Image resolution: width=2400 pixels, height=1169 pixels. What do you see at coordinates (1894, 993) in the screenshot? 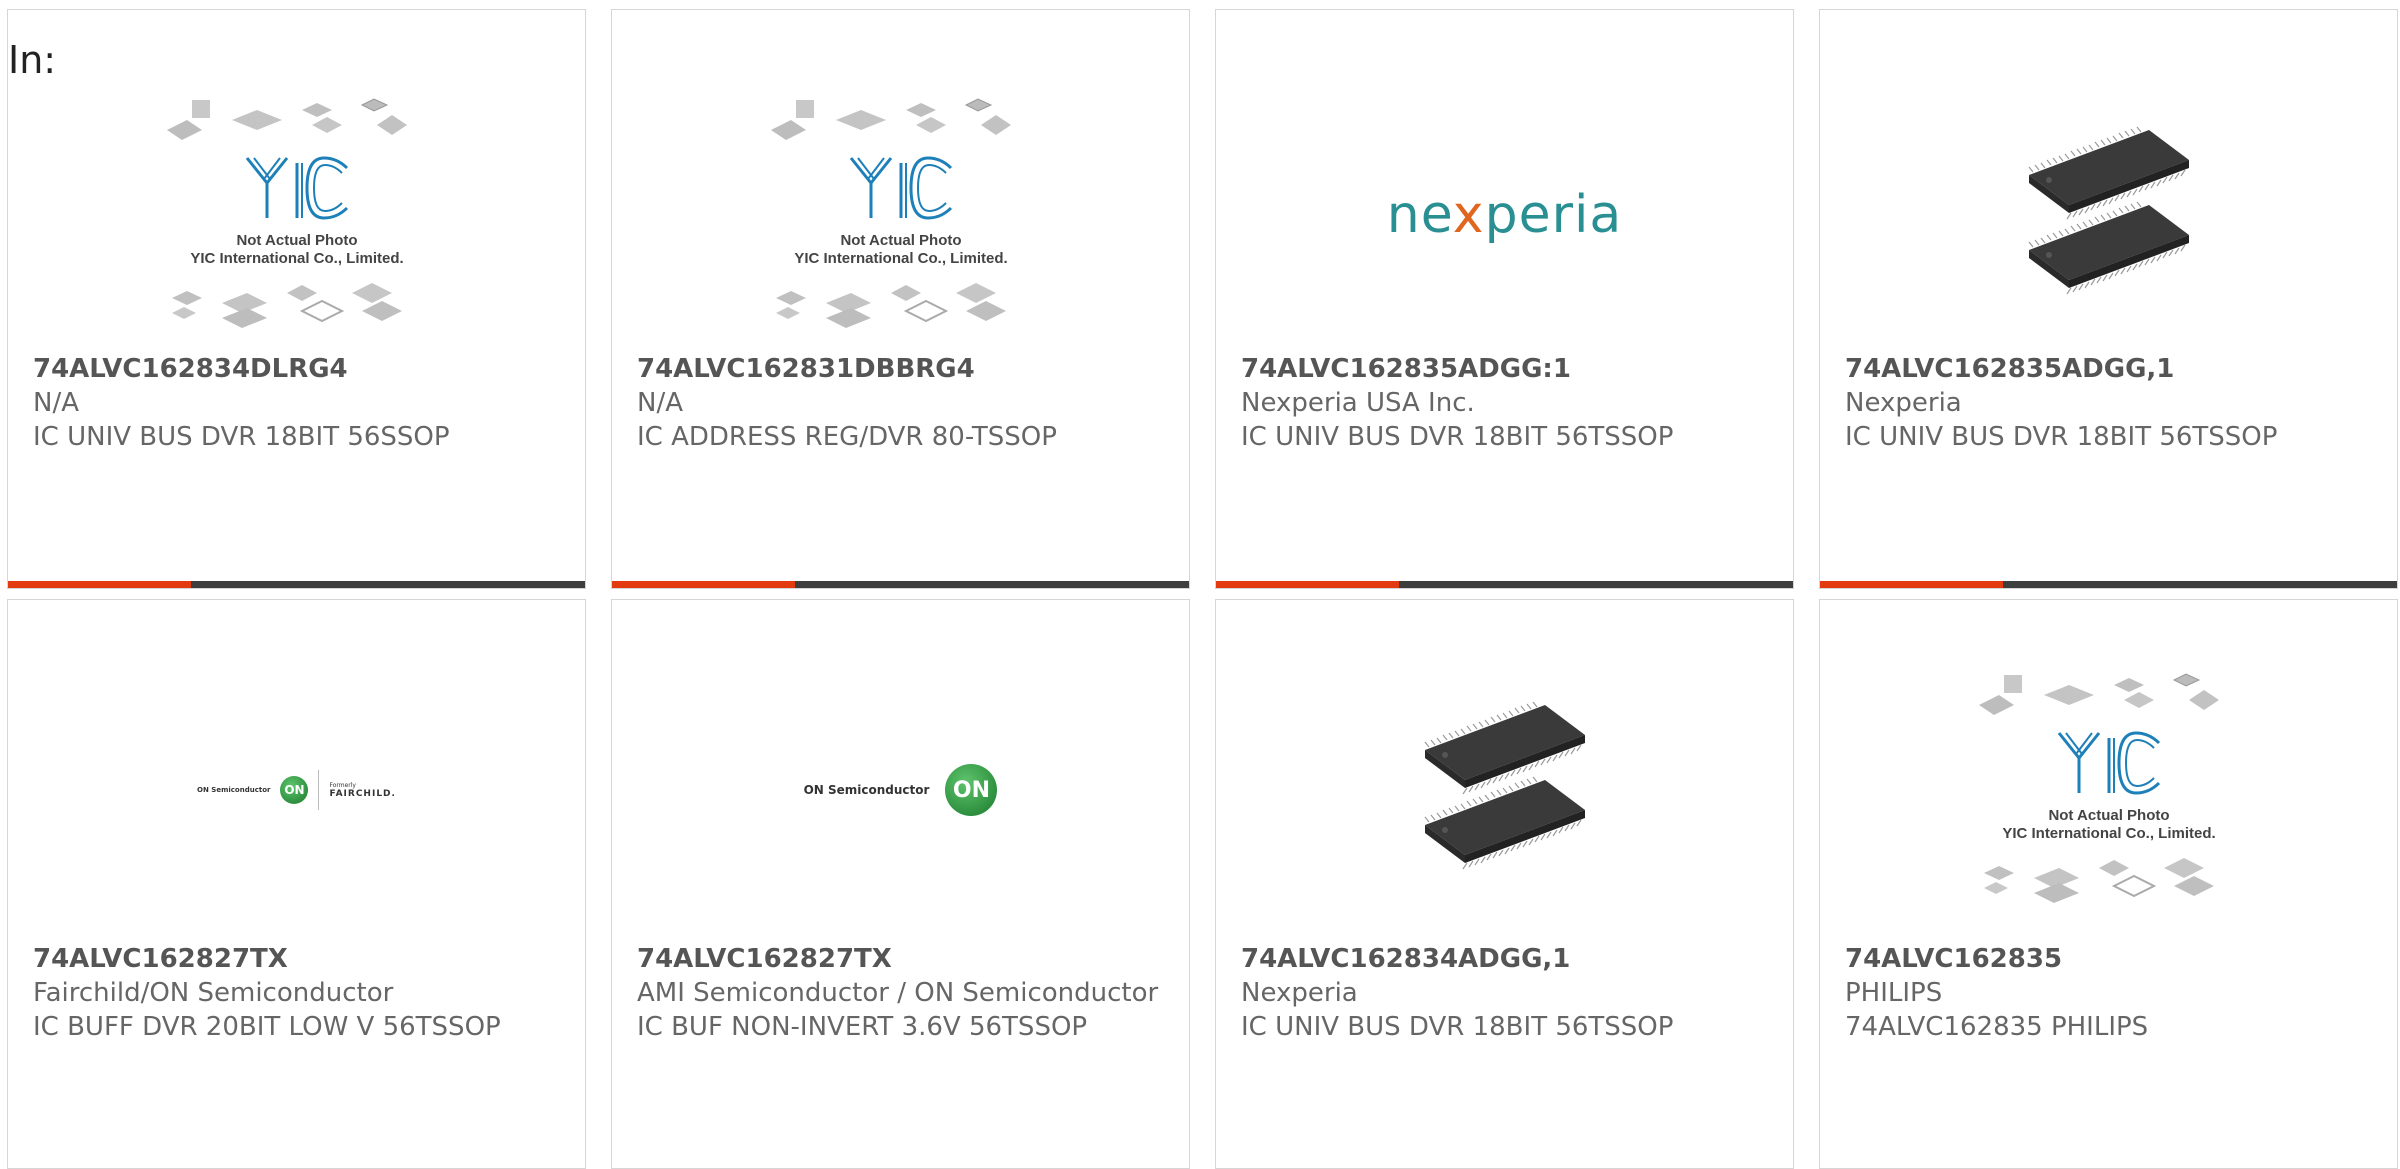
I see `manufacturer: PHILIPS` at bounding box center [1894, 993].